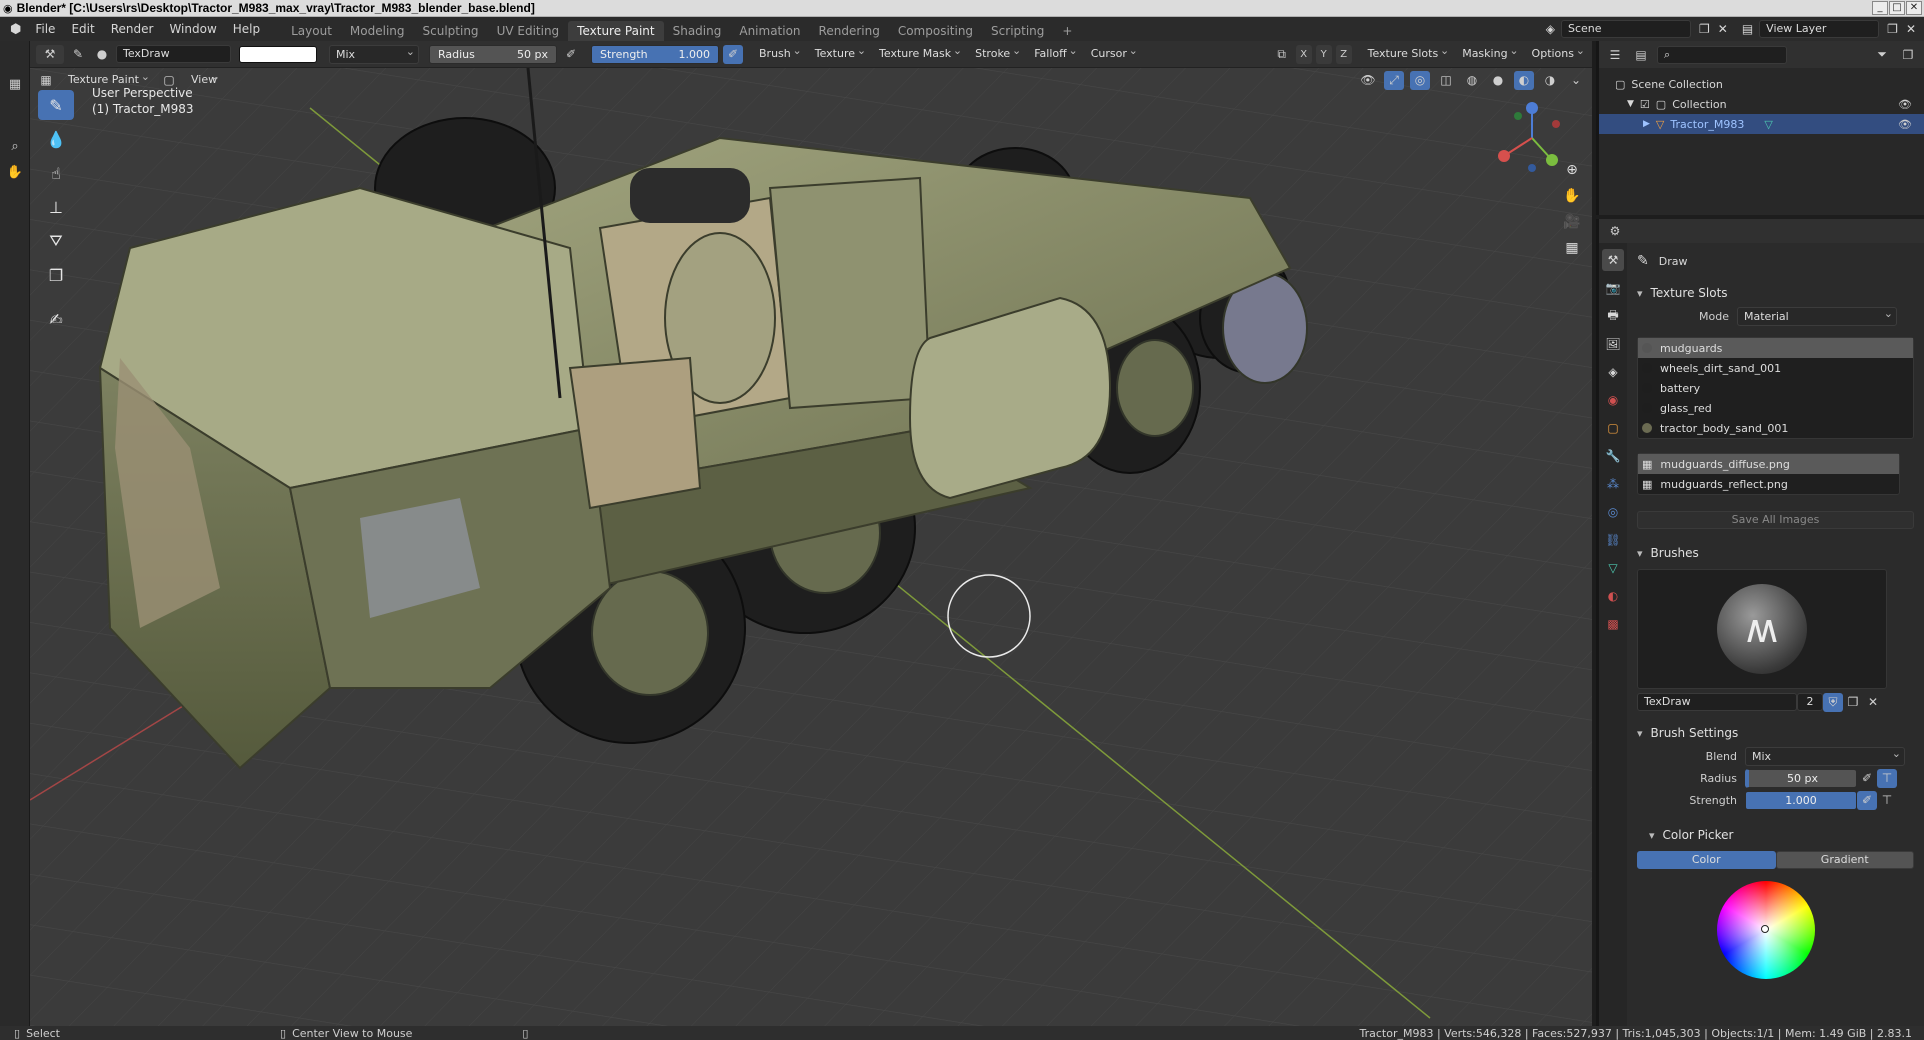 The height and width of the screenshot is (1040, 1924). I want to click on zoom-icon: ⊕, so click(1572, 170).